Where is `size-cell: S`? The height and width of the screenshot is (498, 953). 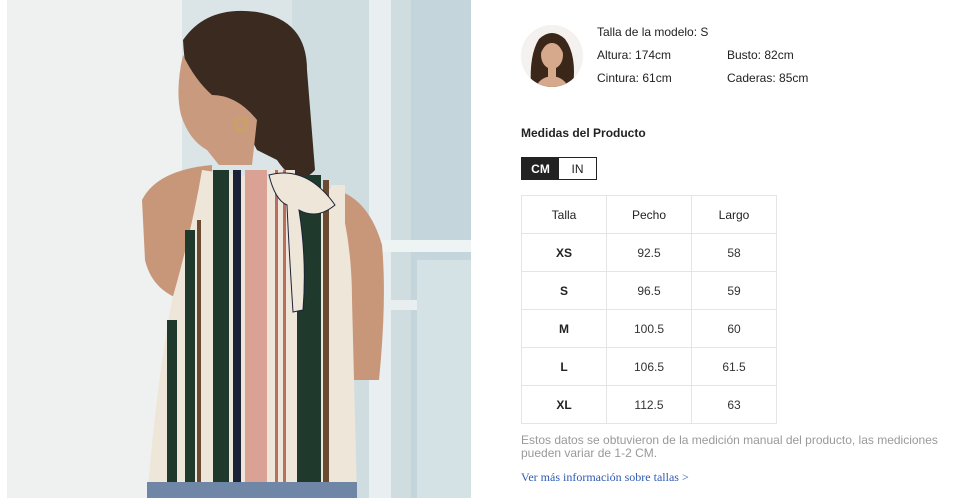 size-cell: S is located at coordinates (564, 290).